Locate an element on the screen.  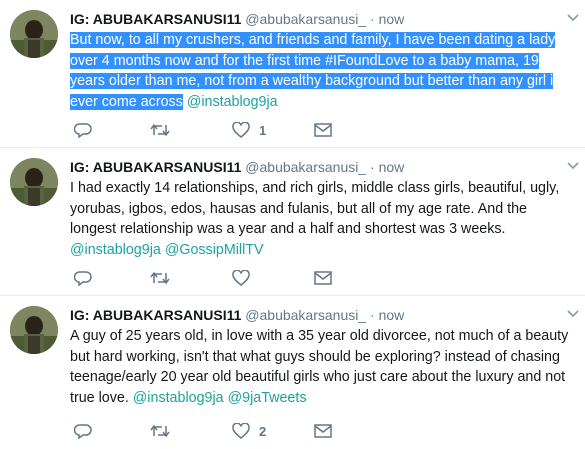
like-button is located at coordinates (245, 278).